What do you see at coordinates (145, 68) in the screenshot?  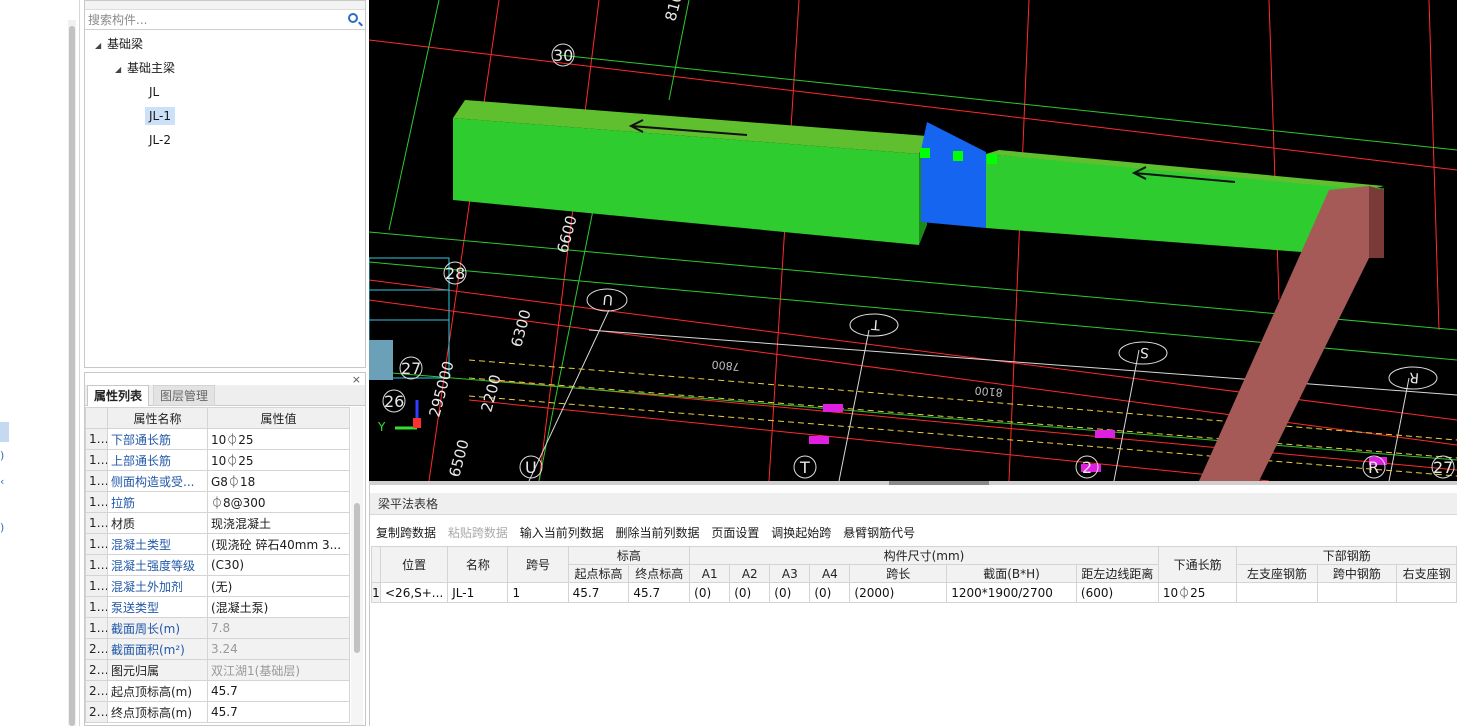 I see `tree-node-foundation-main-beam: ◢ 基础主梁` at bounding box center [145, 68].